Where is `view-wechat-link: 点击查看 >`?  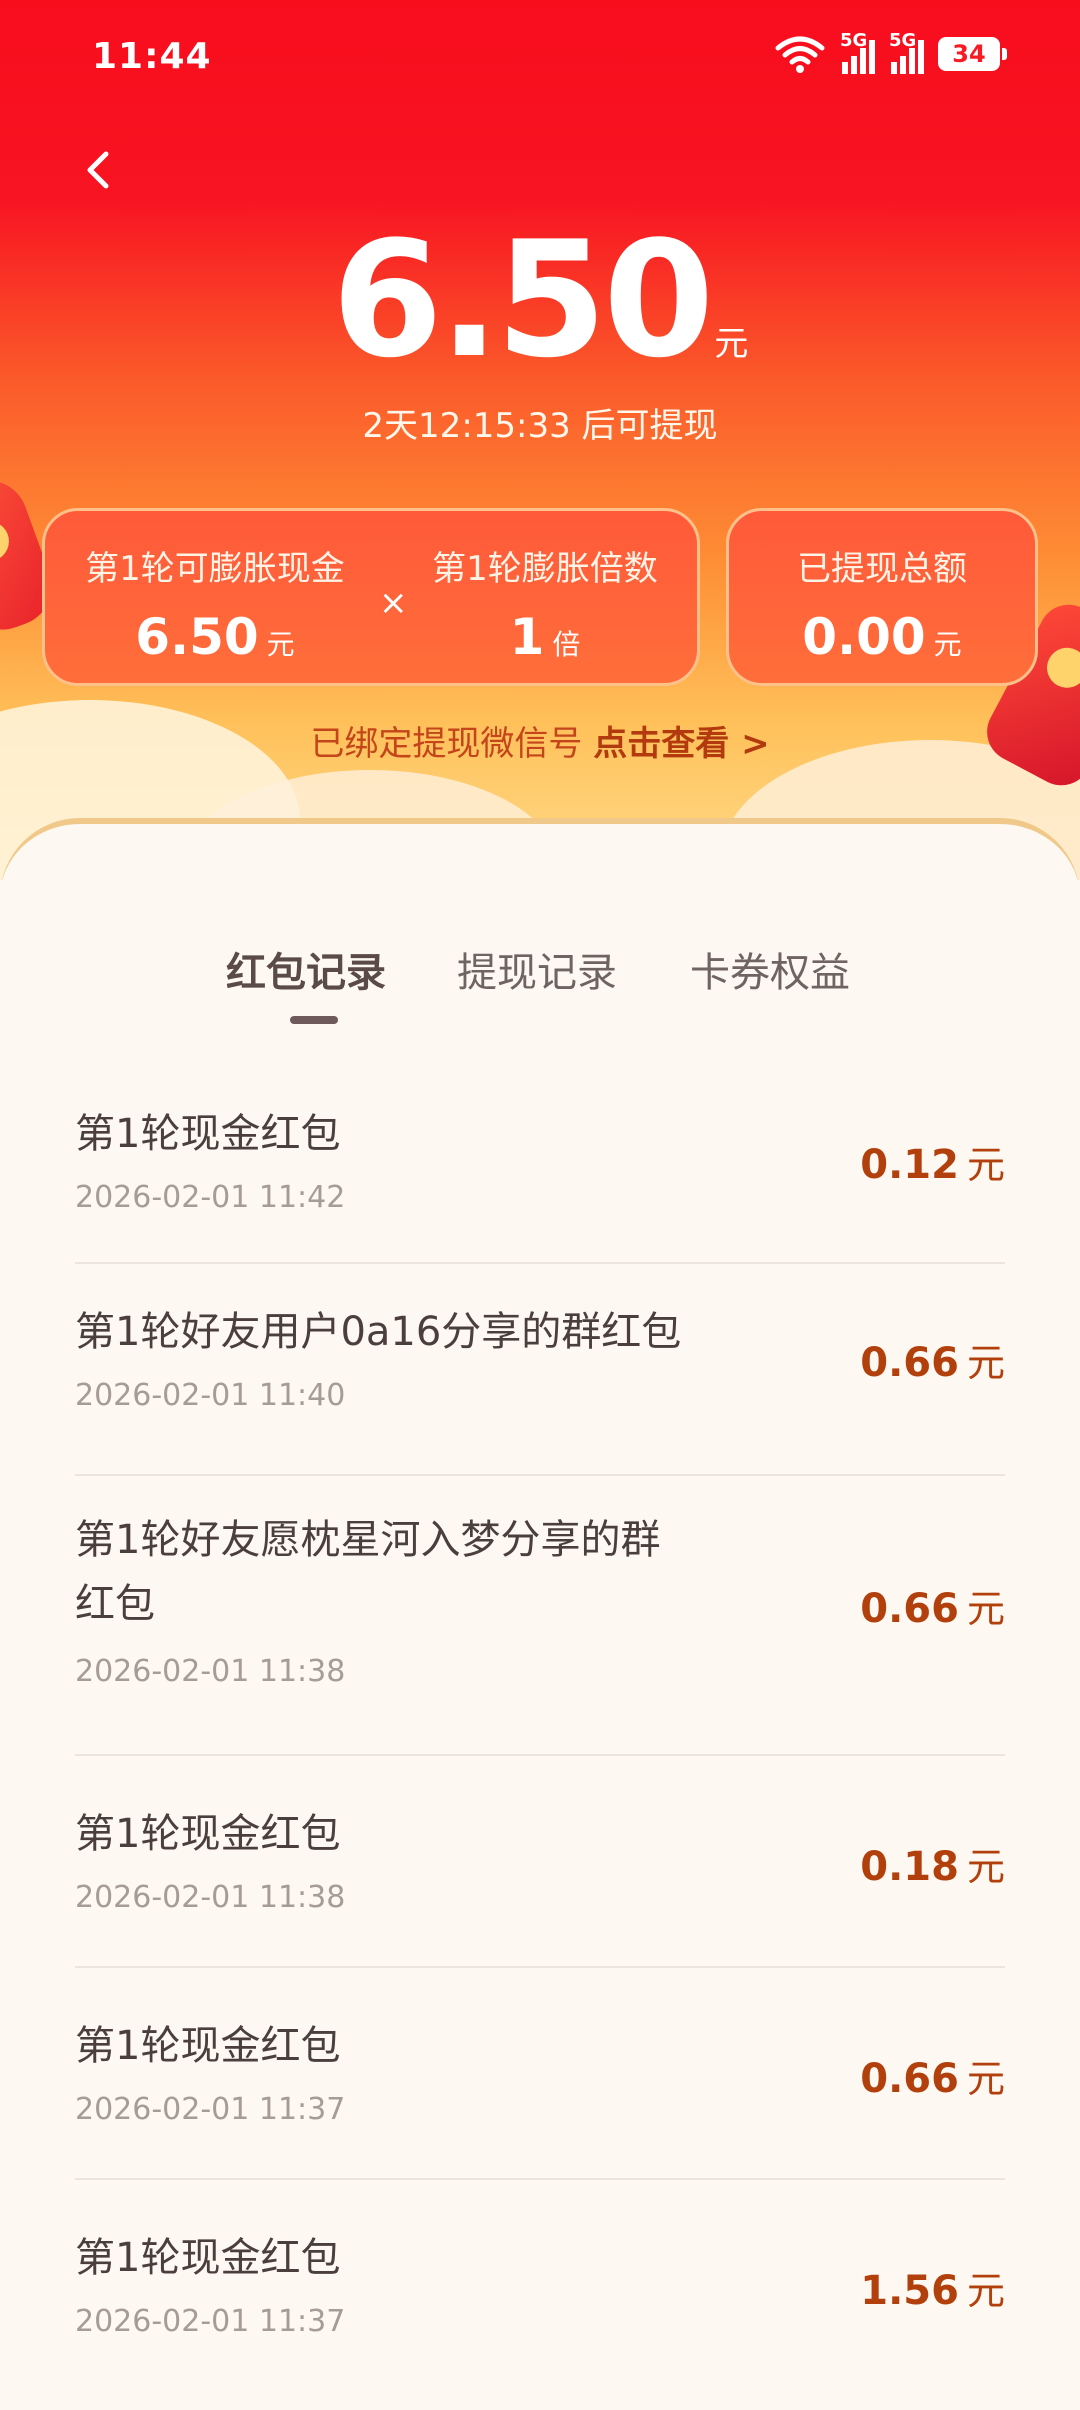
view-wechat-link: 点击查看 > is located at coordinates (681, 744).